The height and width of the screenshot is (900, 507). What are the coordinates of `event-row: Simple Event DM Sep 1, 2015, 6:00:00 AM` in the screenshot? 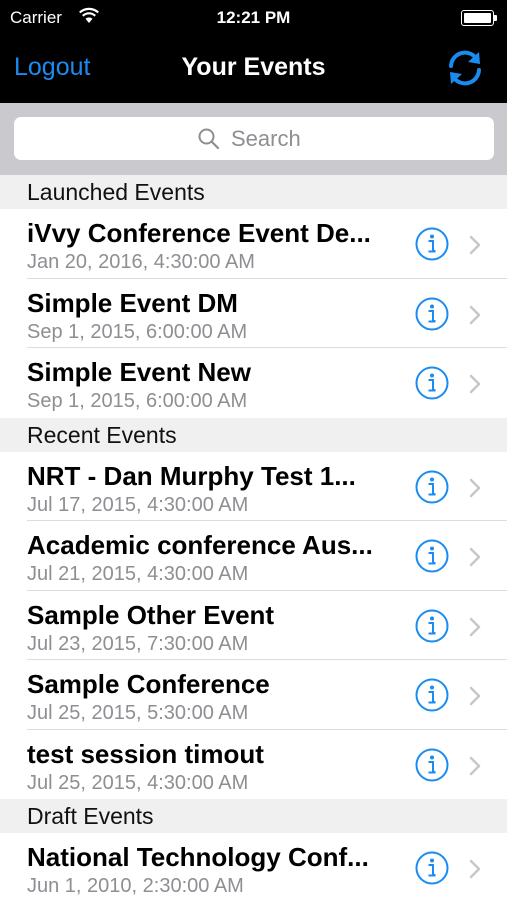 It's located at (253, 313).